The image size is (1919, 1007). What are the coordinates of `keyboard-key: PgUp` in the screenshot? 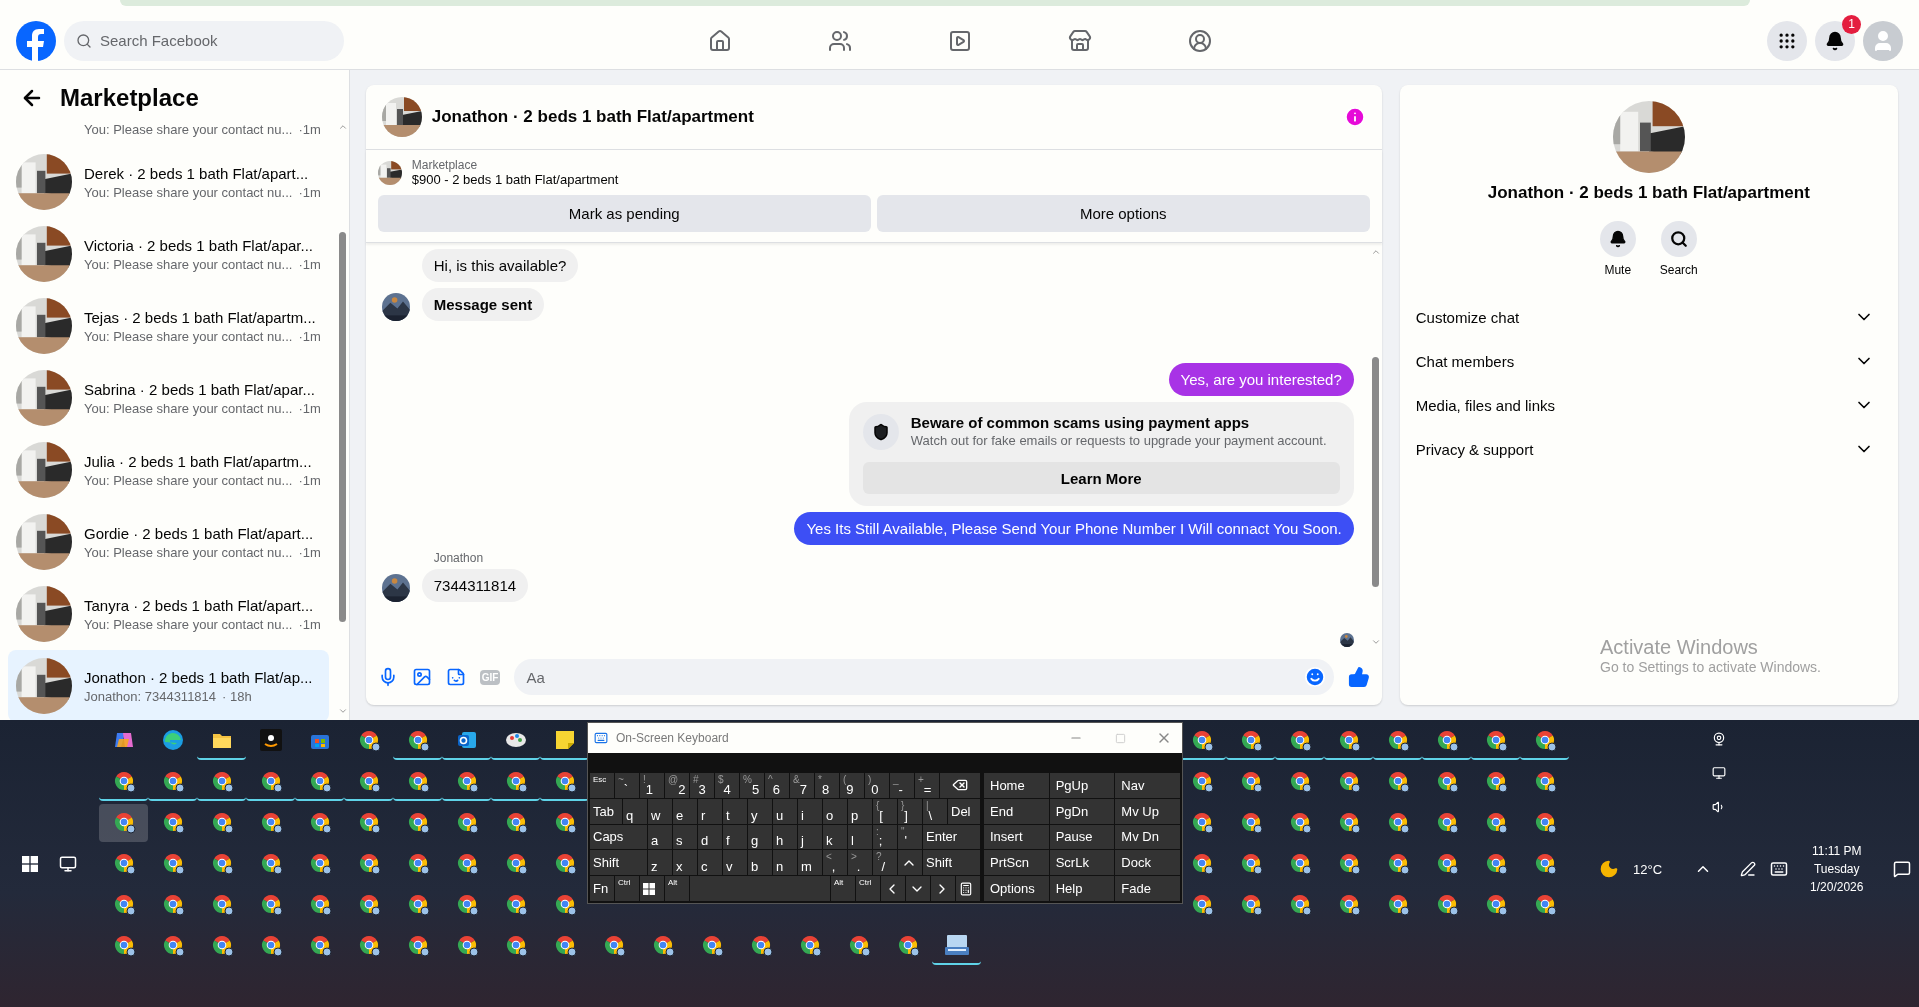 It's located at (1082, 785).